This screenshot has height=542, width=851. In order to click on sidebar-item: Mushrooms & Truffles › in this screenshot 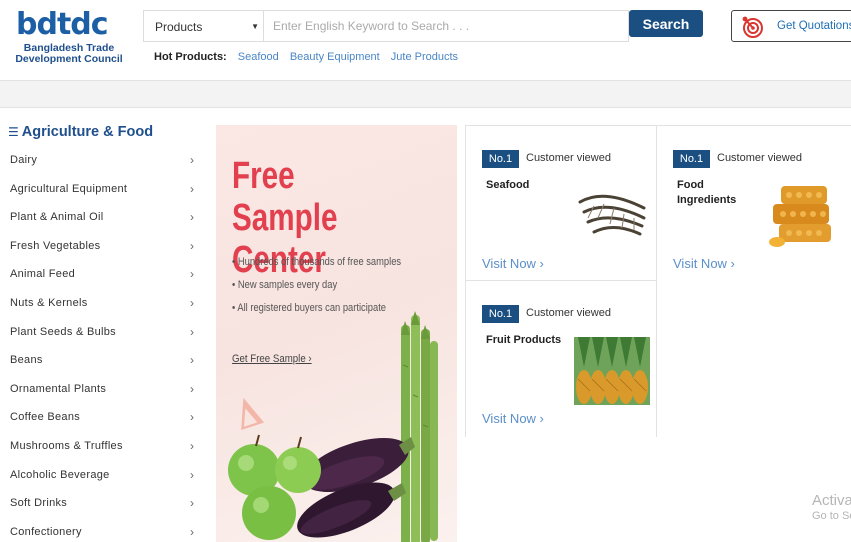, I will do `click(107, 446)`.